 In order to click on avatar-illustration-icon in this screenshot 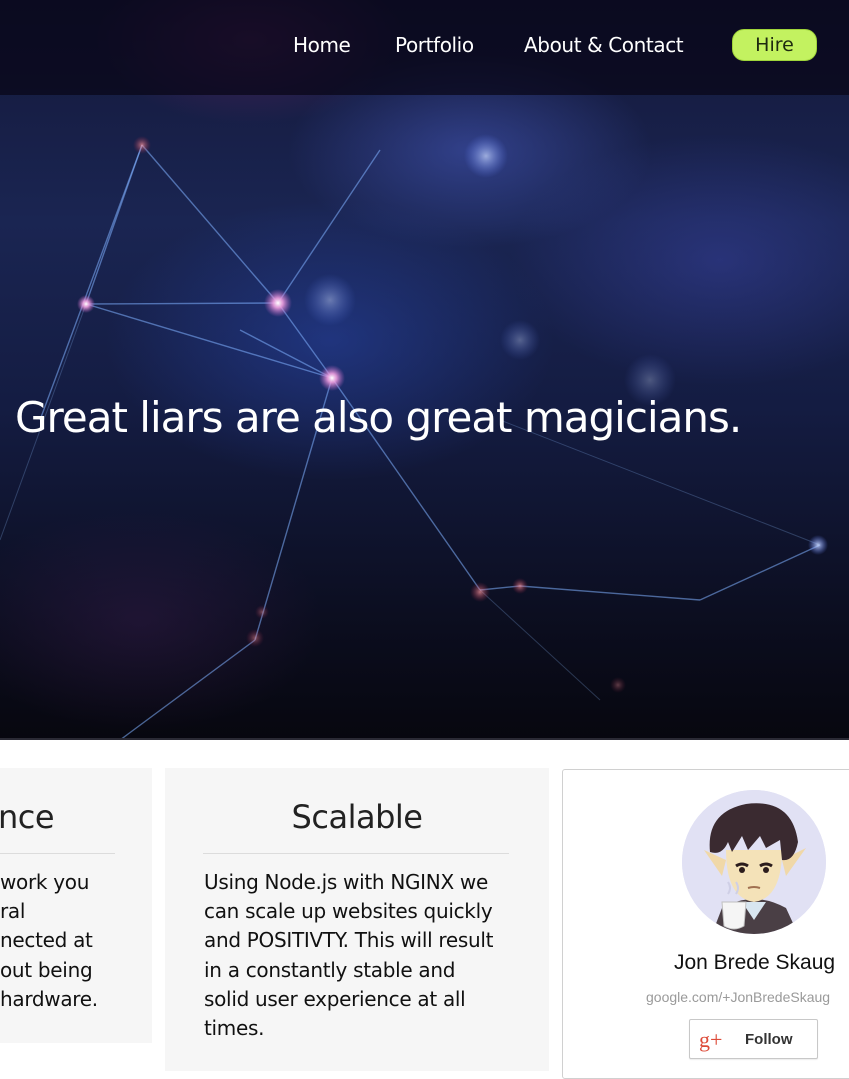, I will do `click(754, 862)`.